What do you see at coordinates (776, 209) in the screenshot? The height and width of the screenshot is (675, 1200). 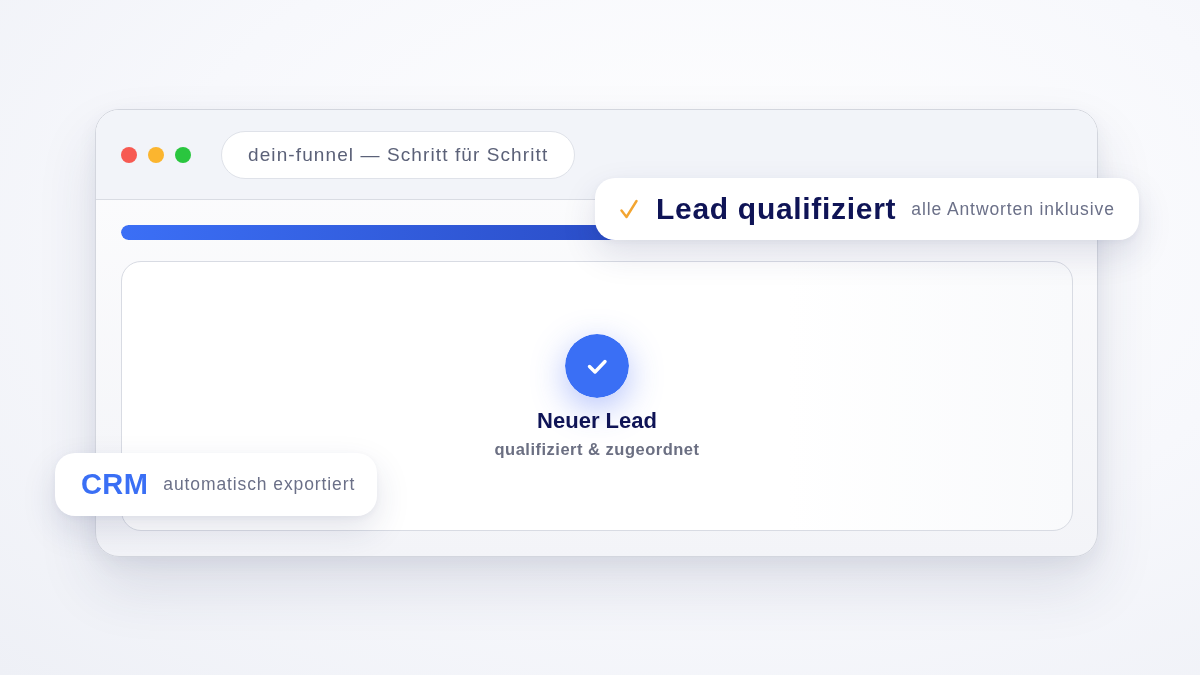 I see `badge-title: Lead qualifiziert` at bounding box center [776, 209].